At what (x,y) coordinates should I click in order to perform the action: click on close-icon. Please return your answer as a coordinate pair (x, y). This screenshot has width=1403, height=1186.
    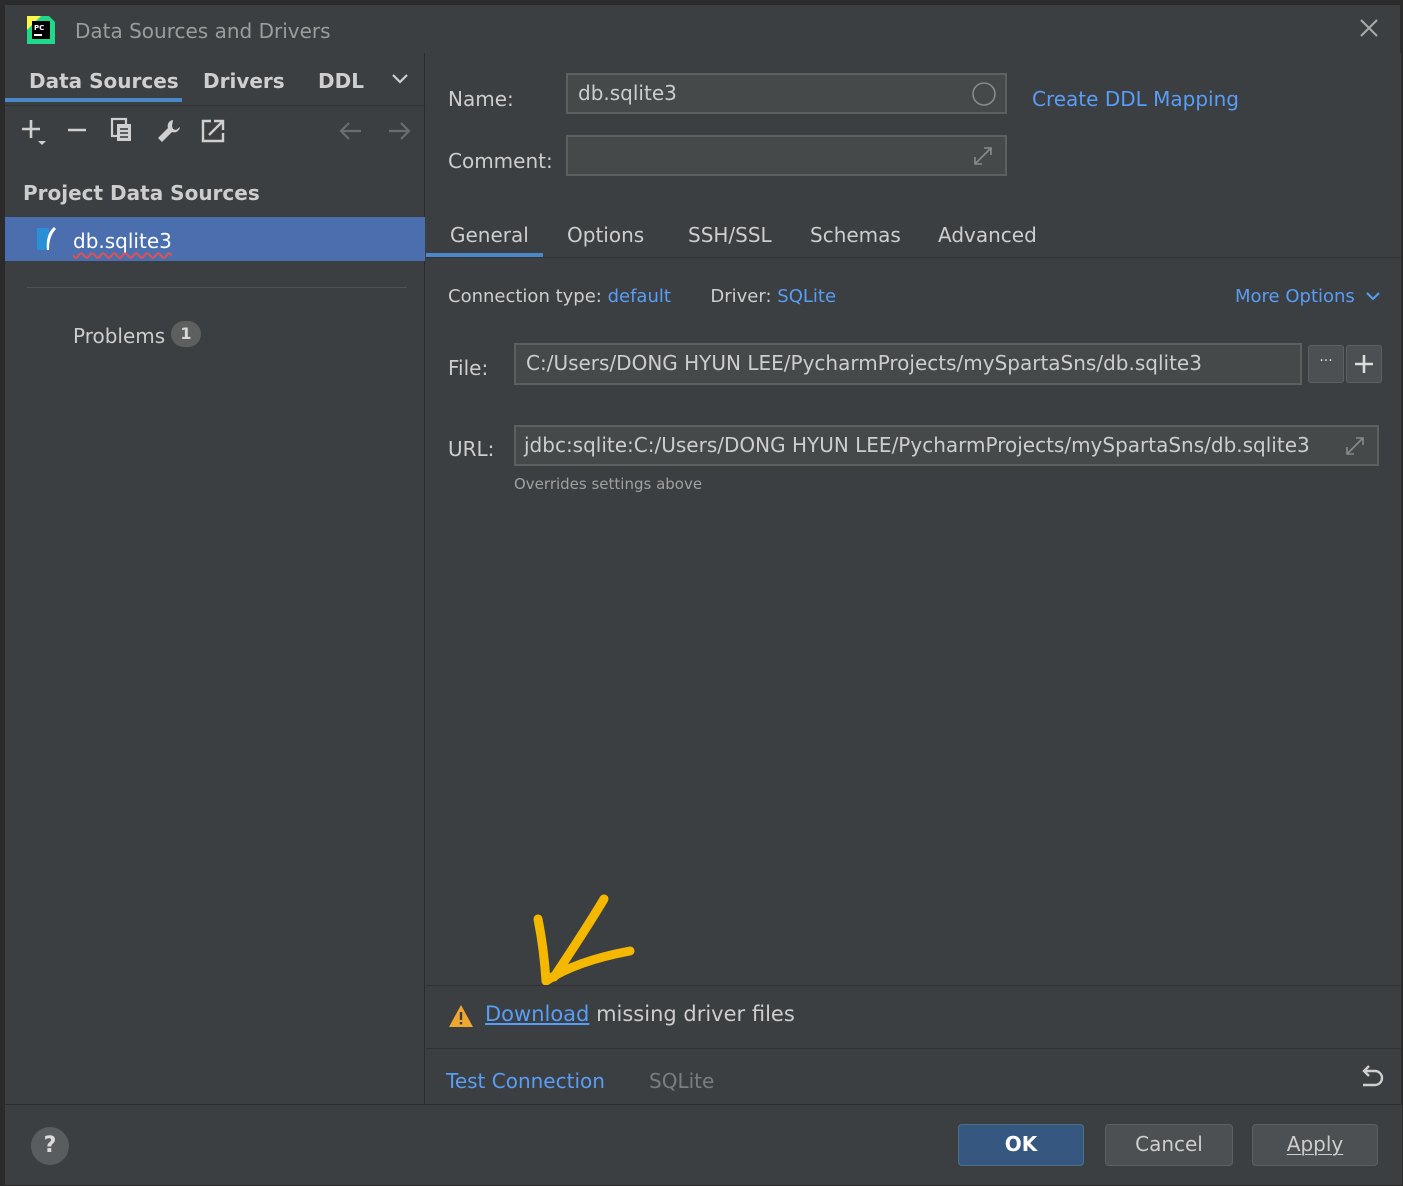
    Looking at the image, I should click on (1369, 28).